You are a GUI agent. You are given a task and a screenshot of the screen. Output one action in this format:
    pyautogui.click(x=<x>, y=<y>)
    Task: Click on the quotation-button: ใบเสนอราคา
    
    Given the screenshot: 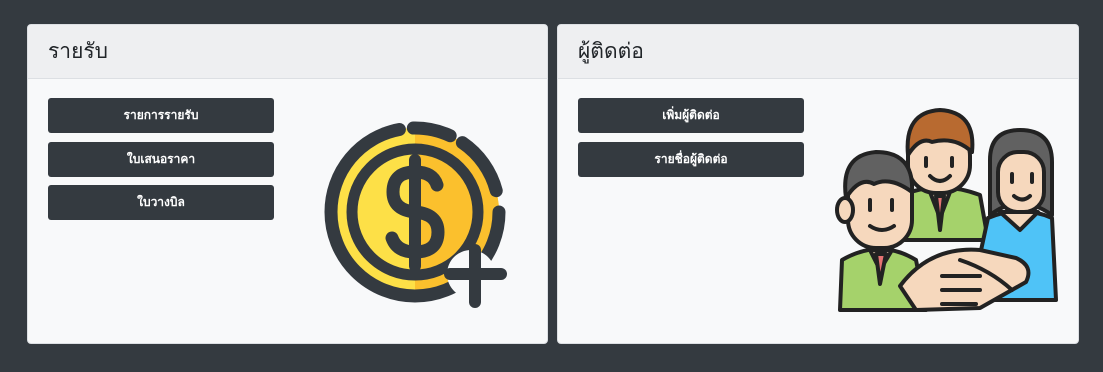 What is the action you would take?
    pyautogui.click(x=161, y=159)
    